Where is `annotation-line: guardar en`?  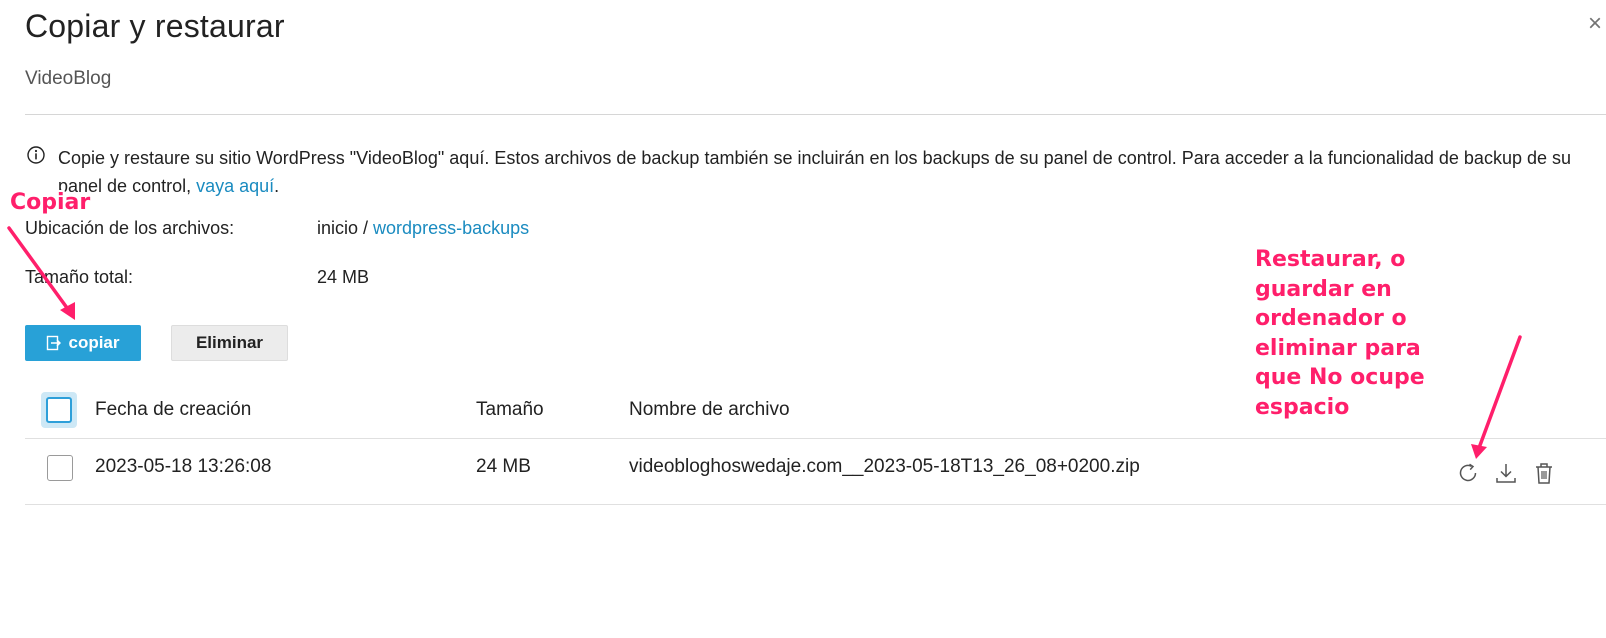
annotation-line: guardar en is located at coordinates (1323, 289).